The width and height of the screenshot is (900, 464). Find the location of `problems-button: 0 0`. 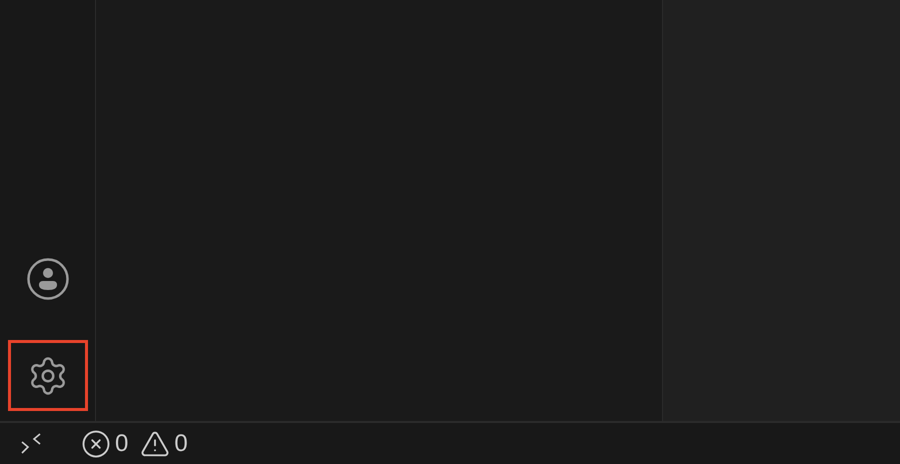

problems-button: 0 0 is located at coordinates (134, 443).